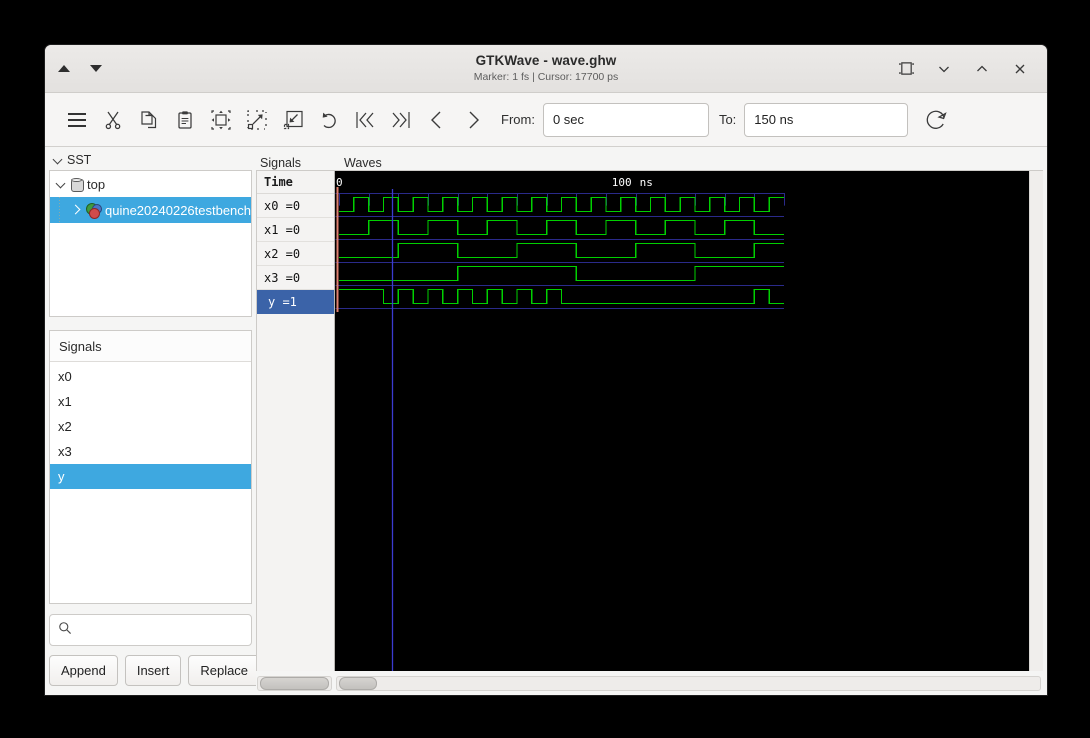  Describe the element at coordinates (150, 426) in the screenshot. I see `list-item: x2` at that location.